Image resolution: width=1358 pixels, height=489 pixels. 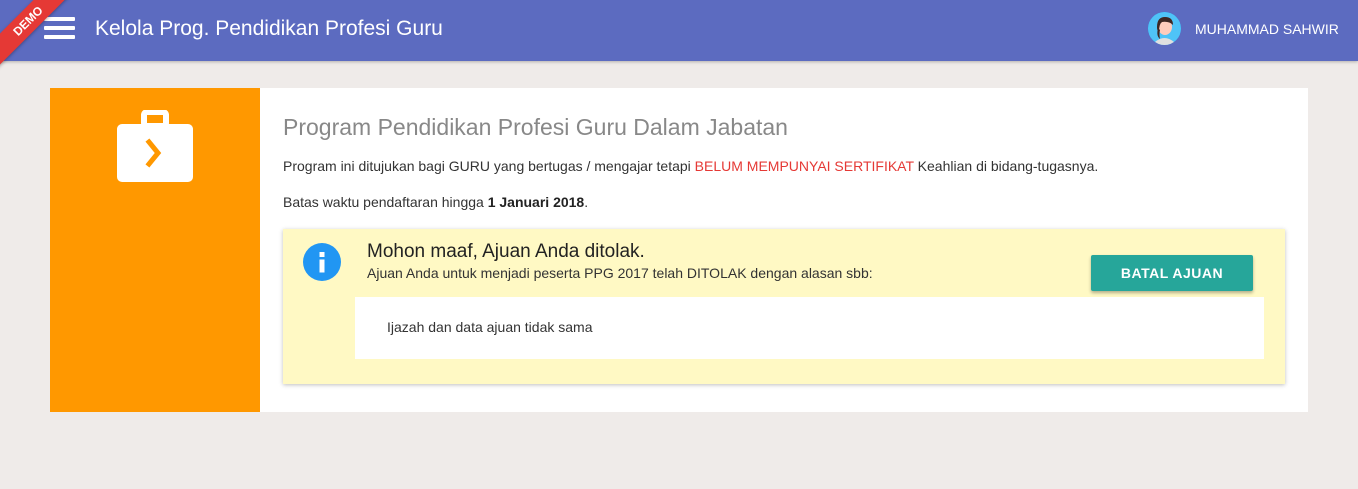 I want to click on deadline-label: Batas waktu pendaftaran hingga, so click(x=385, y=202).